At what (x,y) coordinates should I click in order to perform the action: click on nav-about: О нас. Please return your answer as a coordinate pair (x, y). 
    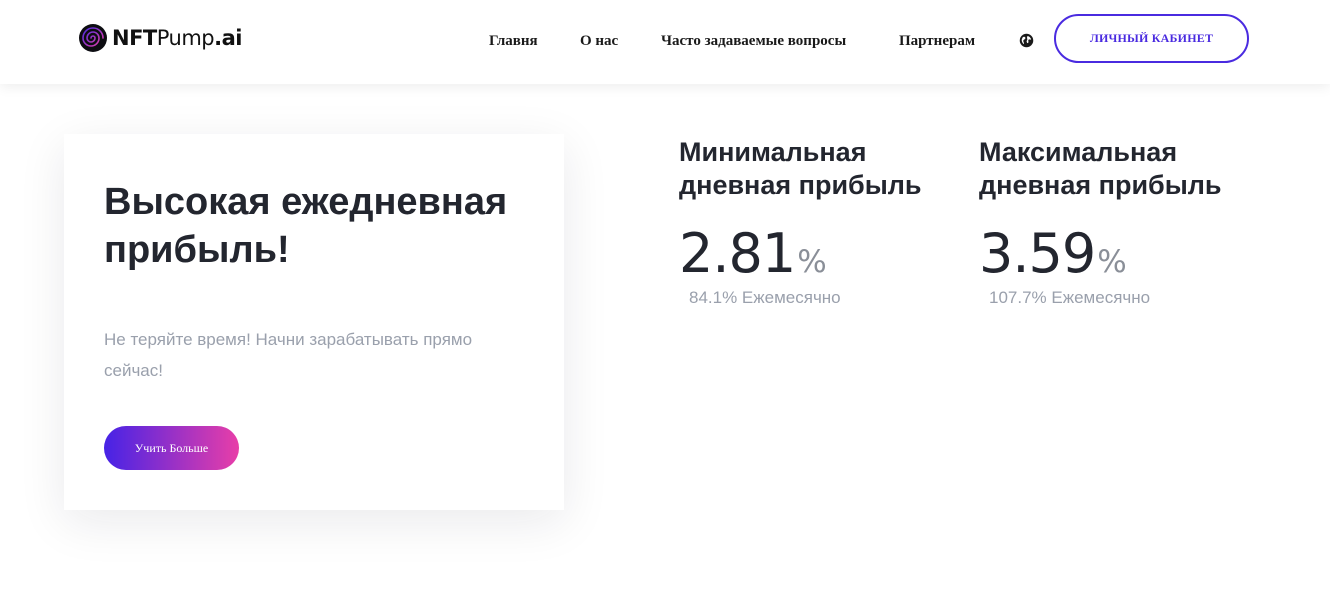
    Looking at the image, I should click on (599, 41).